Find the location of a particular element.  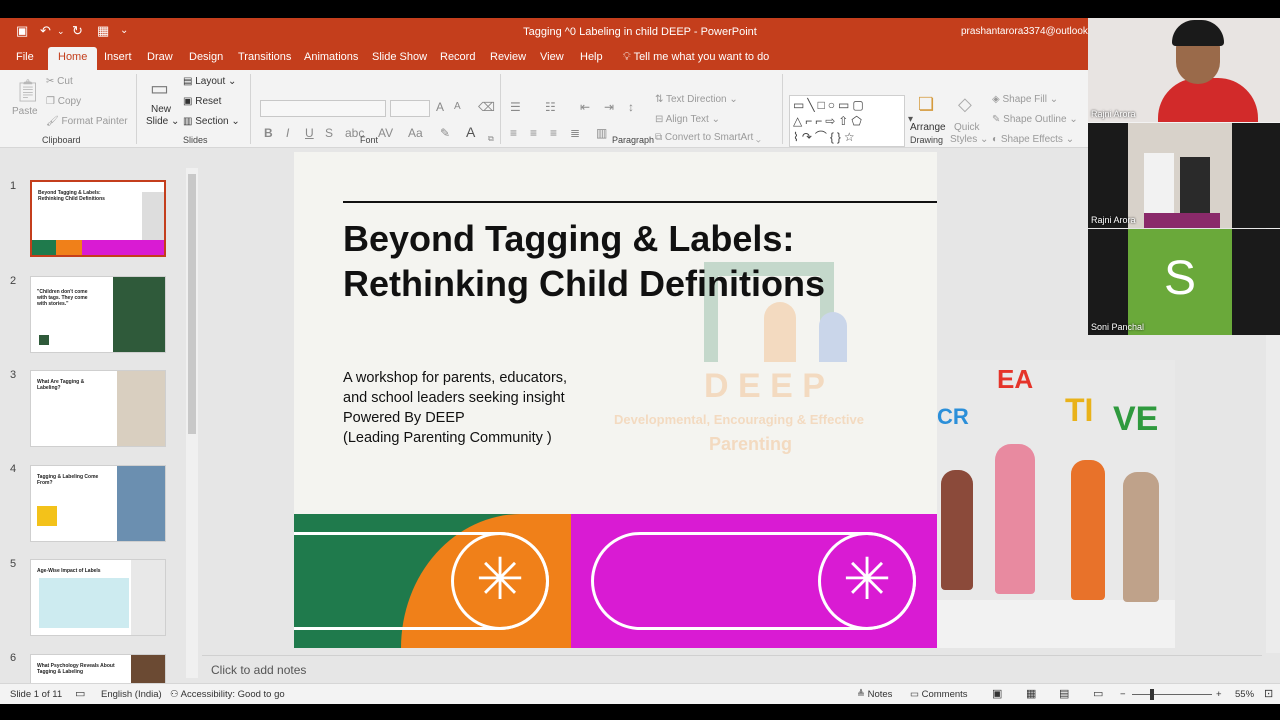

align-right-icon: ≡ is located at coordinates (553, 133).